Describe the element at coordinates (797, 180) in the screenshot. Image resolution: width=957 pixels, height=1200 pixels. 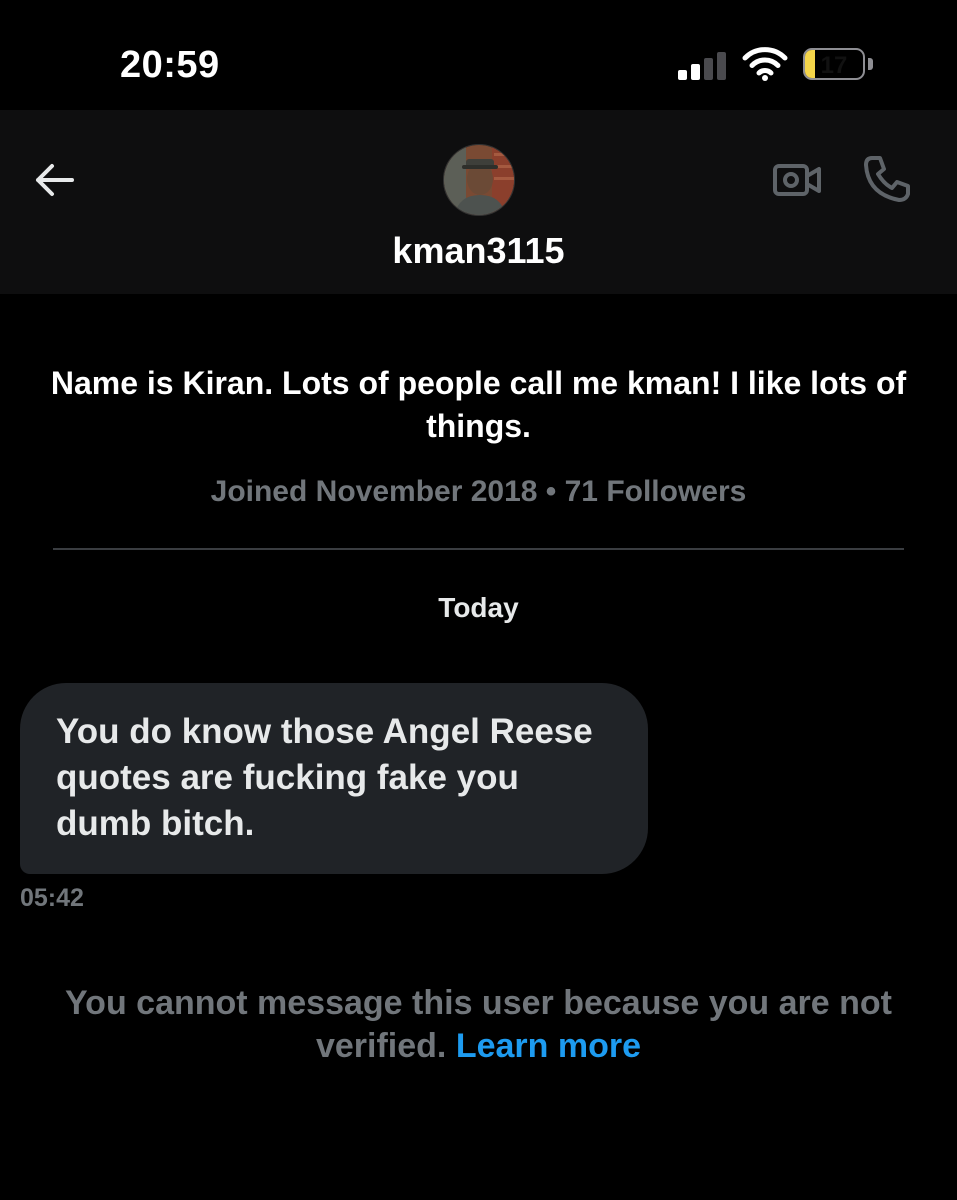
I see `video-call-icon` at that location.